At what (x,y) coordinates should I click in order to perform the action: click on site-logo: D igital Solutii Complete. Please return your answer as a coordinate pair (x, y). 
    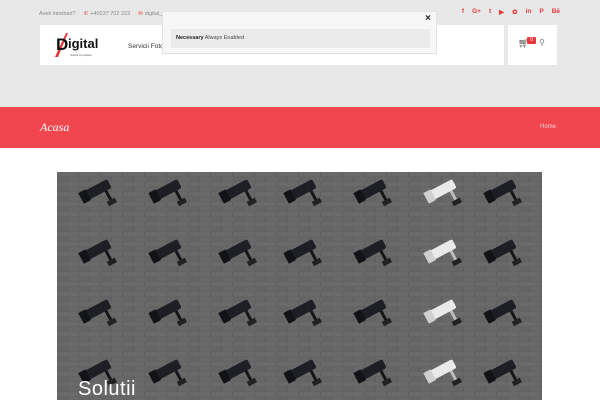
    Looking at the image, I should click on (81, 45).